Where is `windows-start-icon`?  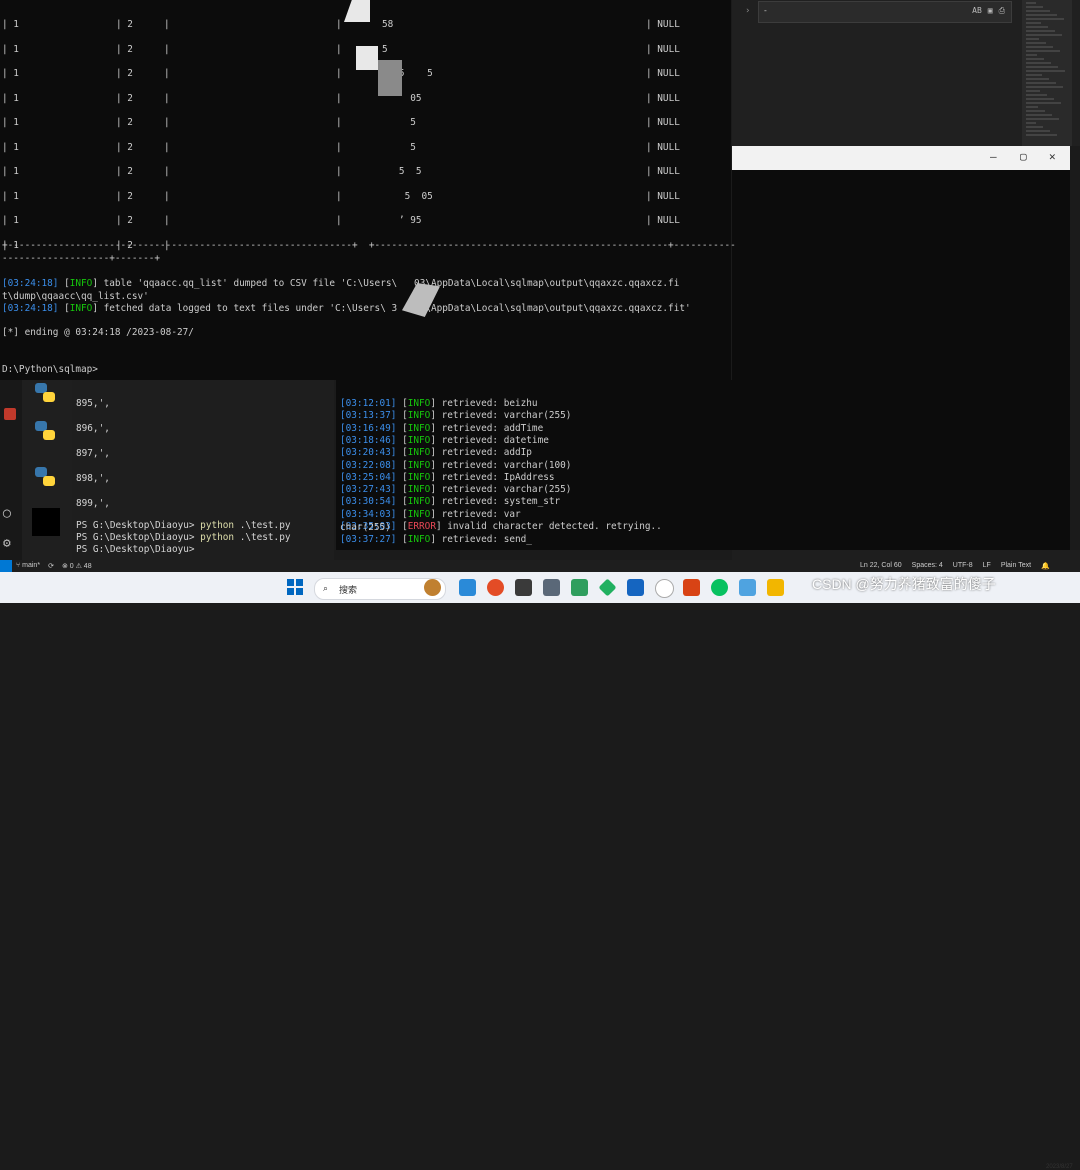 windows-start-icon is located at coordinates (295, 587).